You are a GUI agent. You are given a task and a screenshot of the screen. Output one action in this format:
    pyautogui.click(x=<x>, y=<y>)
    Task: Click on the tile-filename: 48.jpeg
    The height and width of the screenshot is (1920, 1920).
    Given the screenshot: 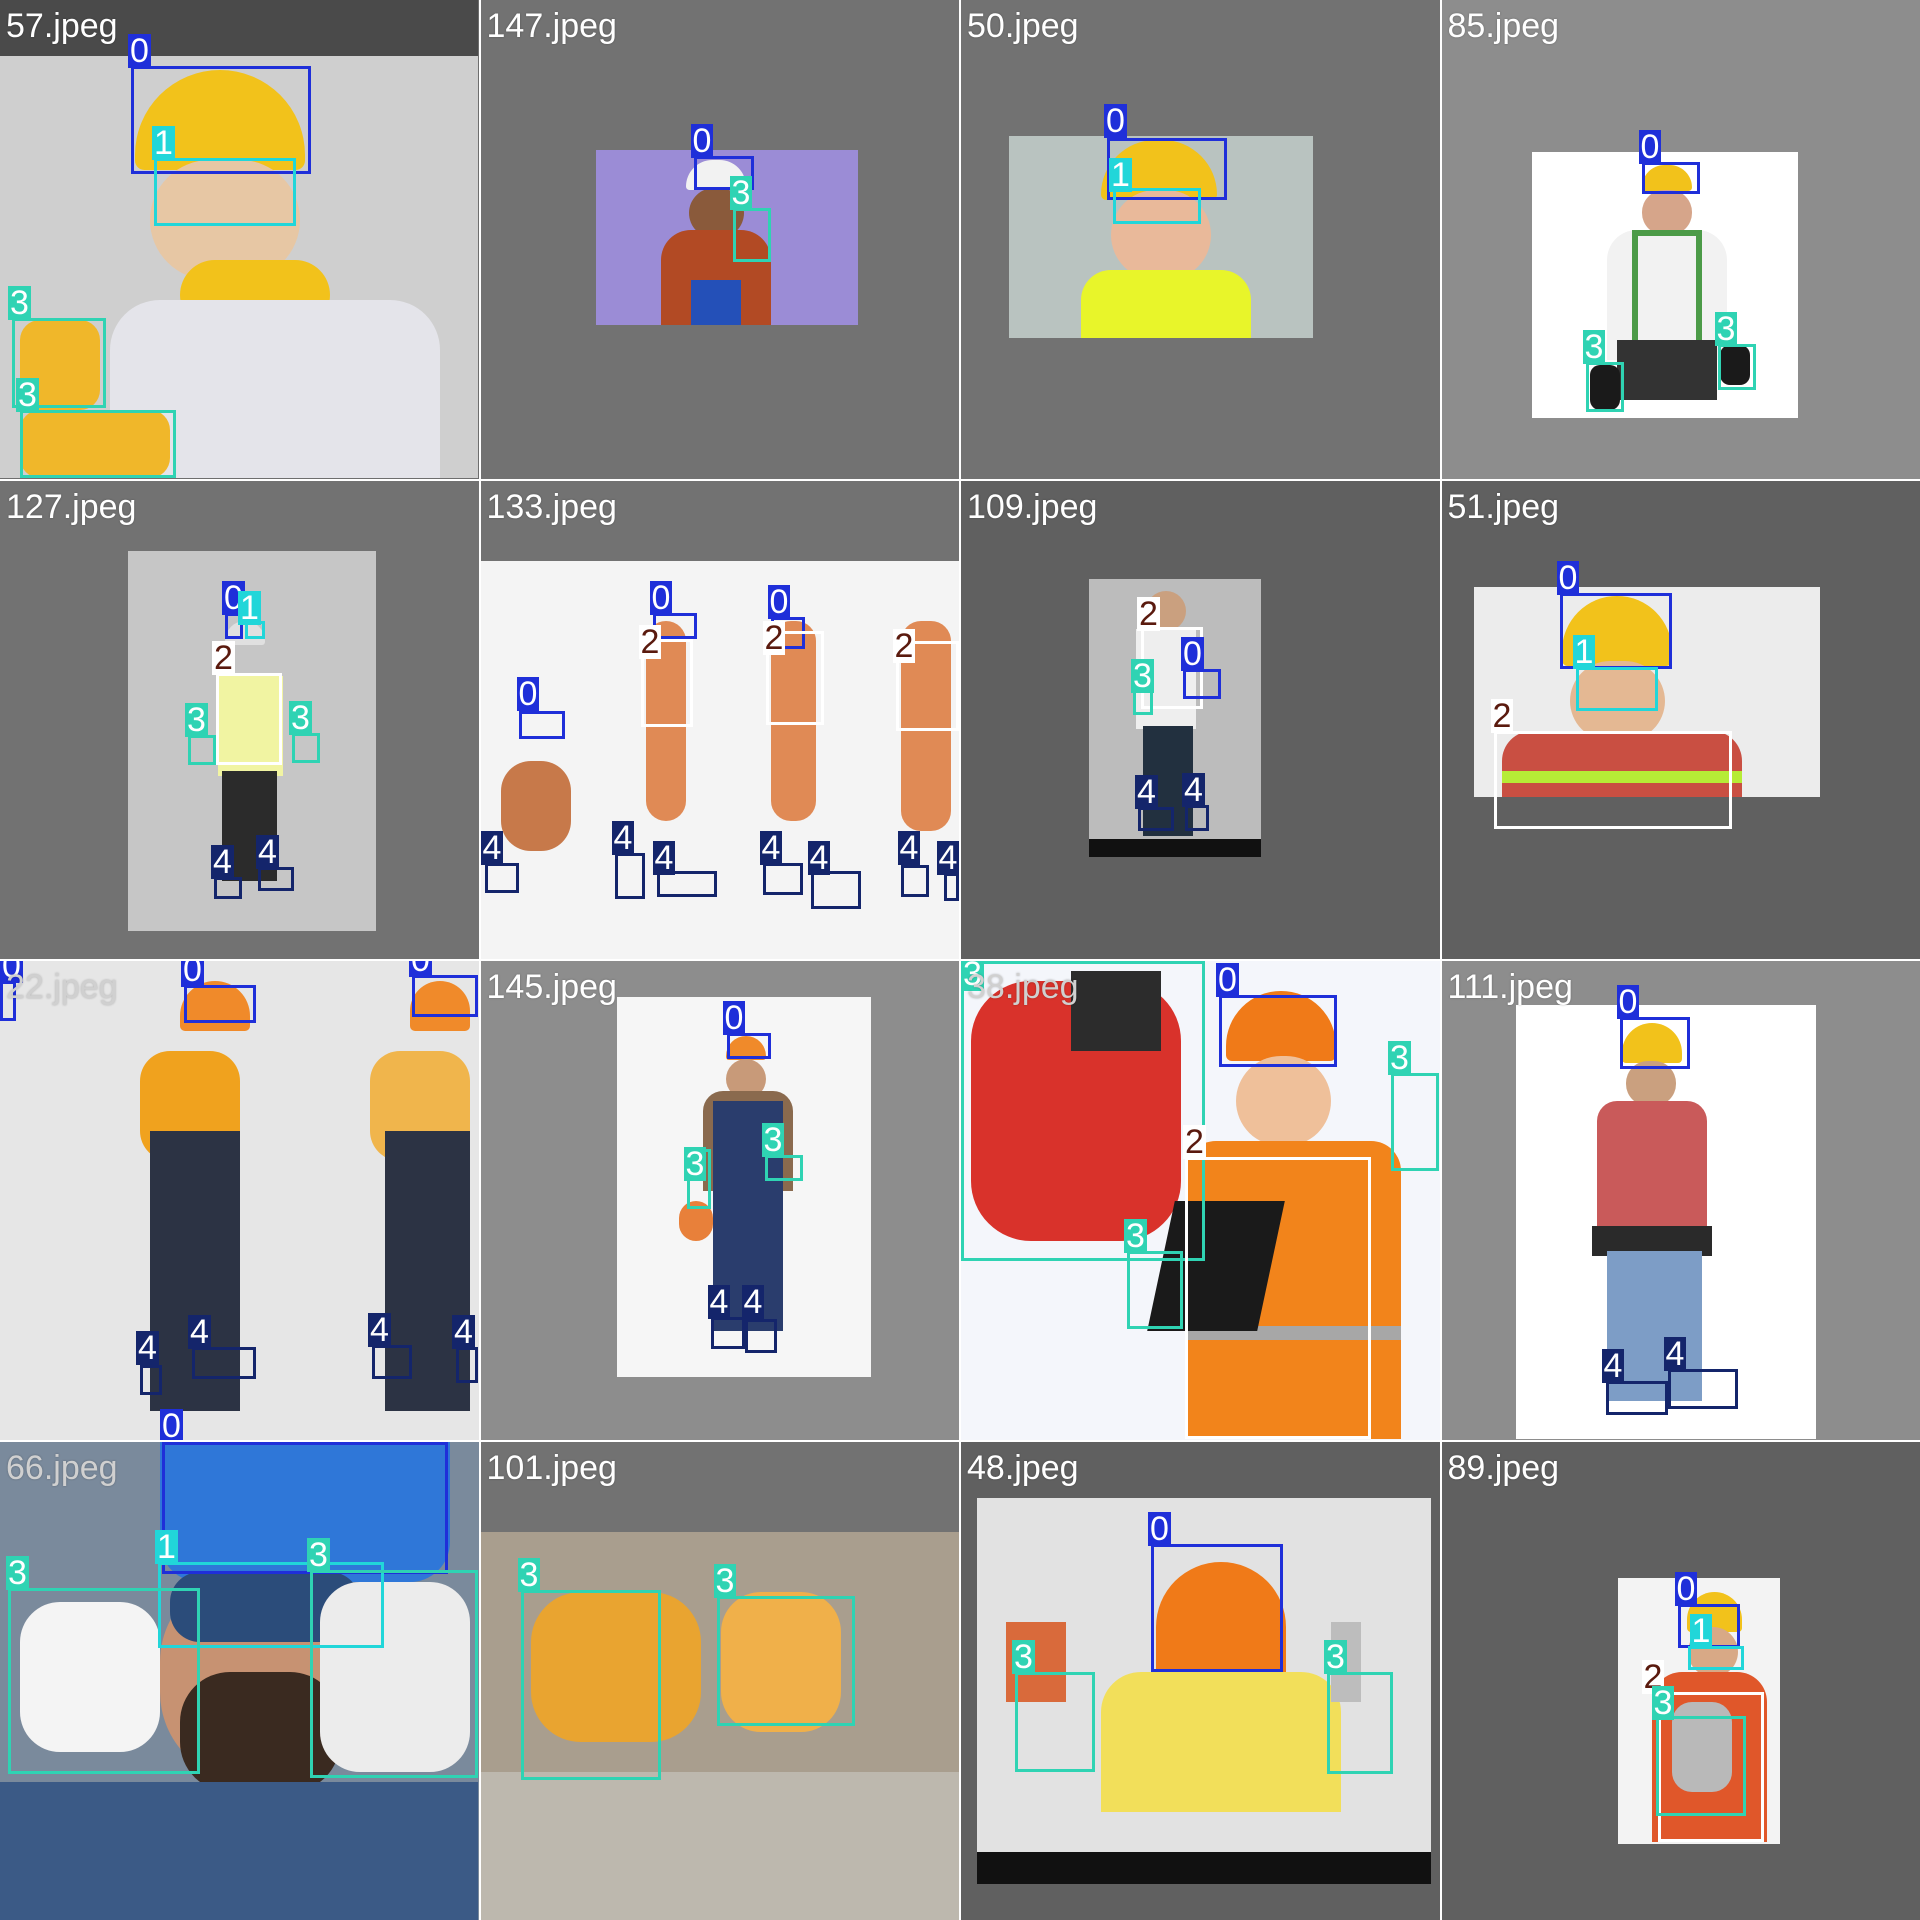 What is the action you would take?
    pyautogui.click(x=1023, y=1467)
    